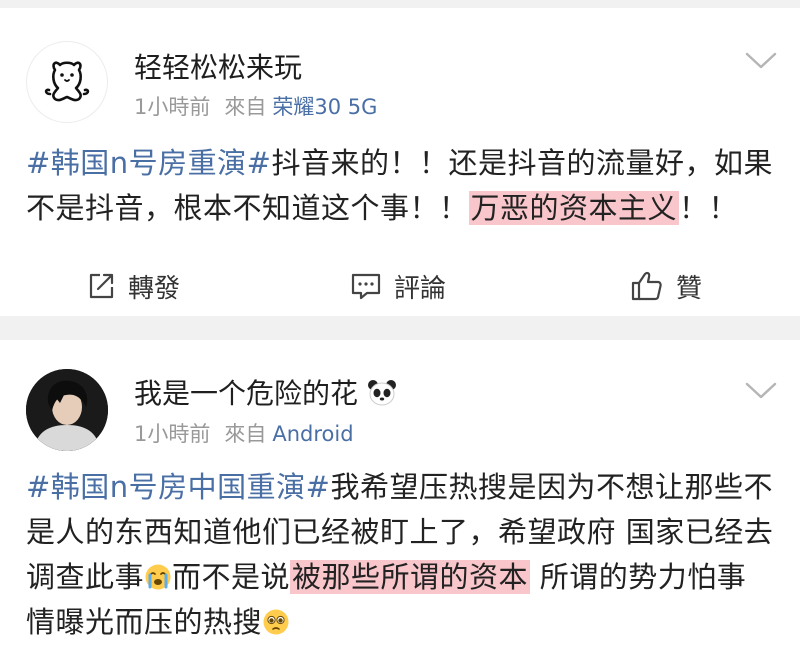 The height and width of the screenshot is (672, 800). I want to click on person-photo-avatar-icon, so click(67, 410).